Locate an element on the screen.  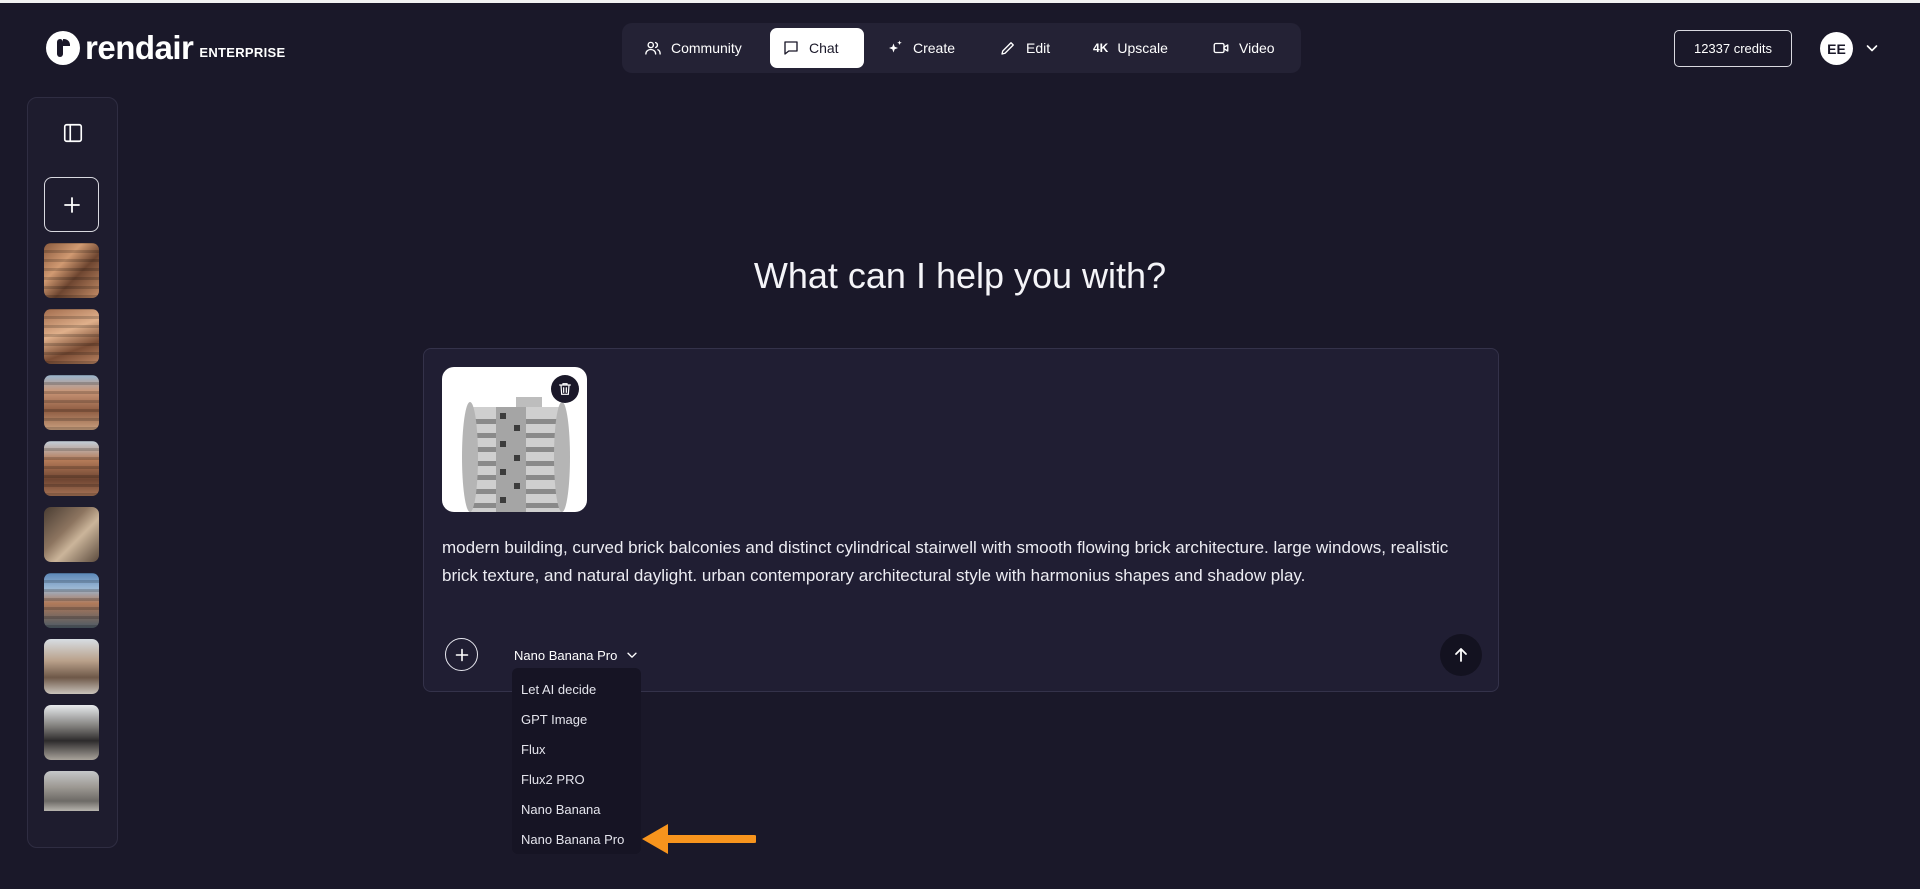
add-attachment-button is located at coordinates (461, 654).